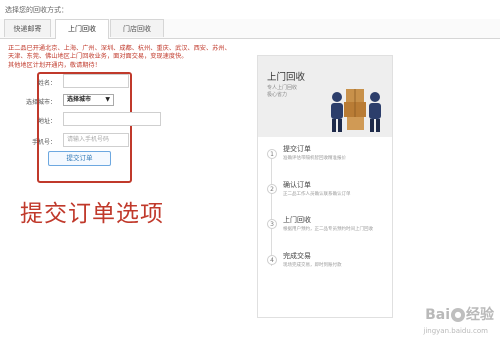 This screenshot has height=340, width=500. What do you see at coordinates (96, 81) in the screenshot?
I see `name-field` at bounding box center [96, 81].